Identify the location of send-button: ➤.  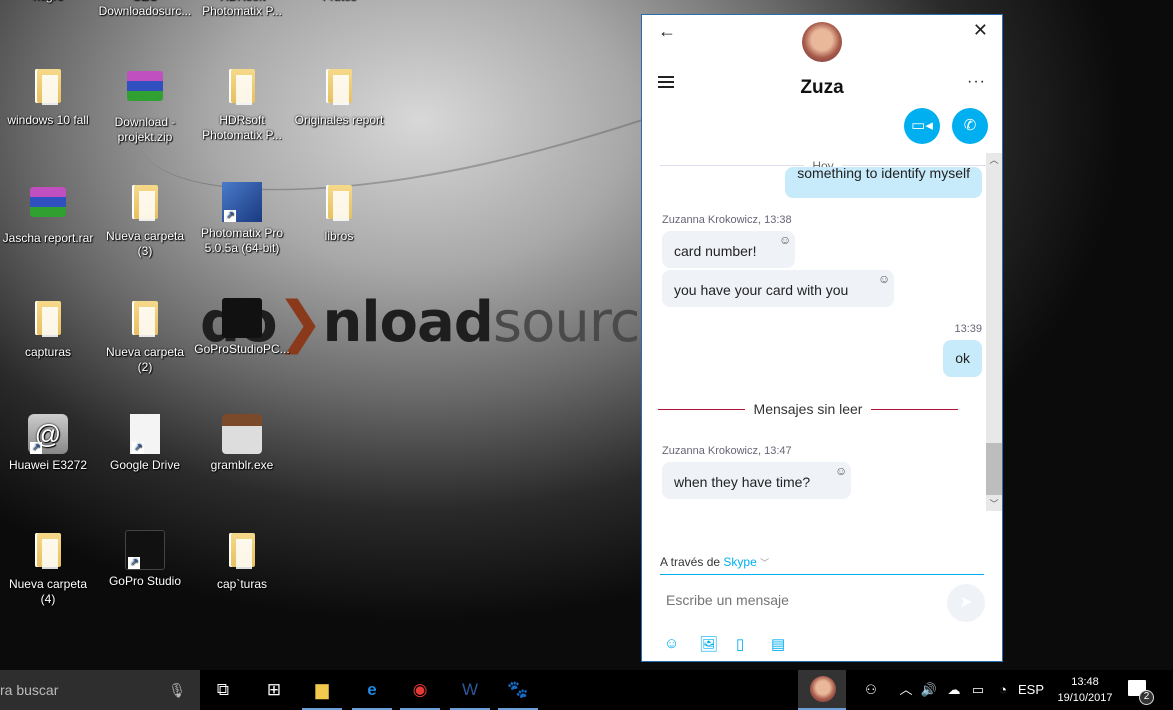
(966, 603).